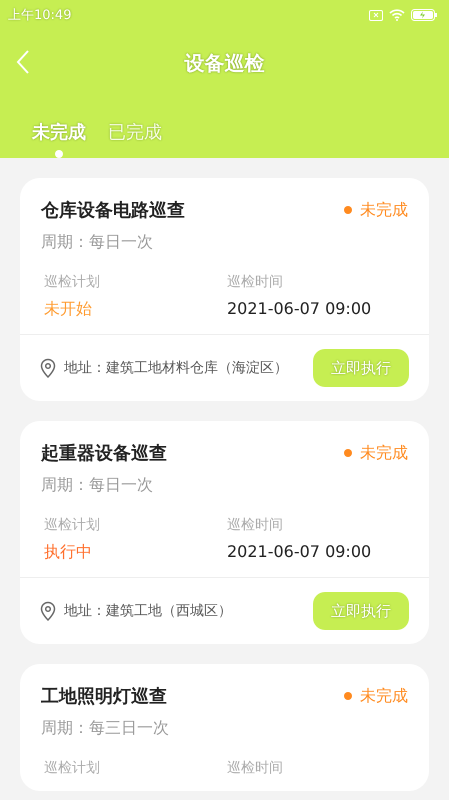 The width and height of the screenshot is (449, 800). Describe the element at coordinates (176, 368) in the screenshot. I see `task-address: 地址：建筑工地材料仓库（海淀区）` at that location.